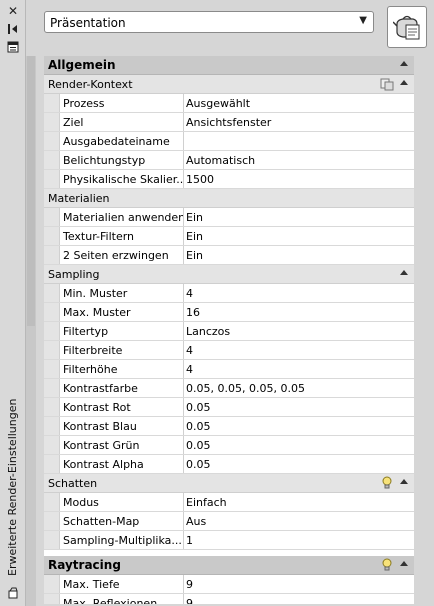 The width and height of the screenshot is (434, 606). What do you see at coordinates (229, 65) in the screenshot?
I see `section-allgemein: Allgemein` at bounding box center [229, 65].